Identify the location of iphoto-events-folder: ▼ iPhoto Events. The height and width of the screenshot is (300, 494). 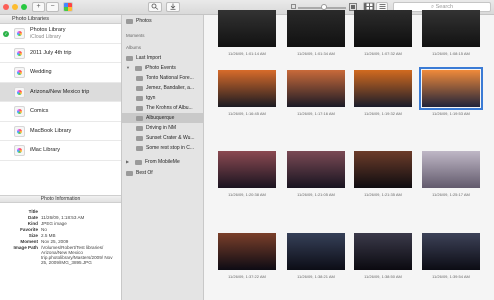
(163, 68).